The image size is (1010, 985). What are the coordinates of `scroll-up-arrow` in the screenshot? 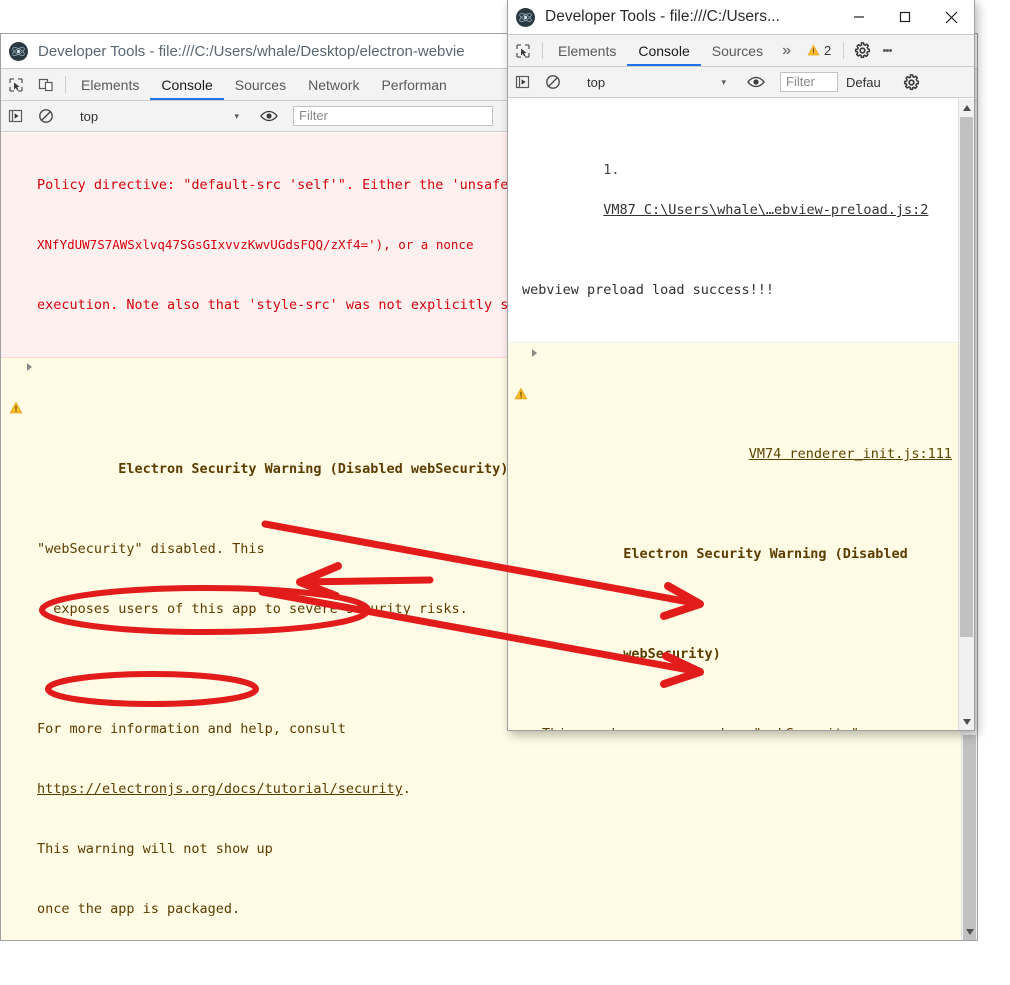 It's located at (966, 107).